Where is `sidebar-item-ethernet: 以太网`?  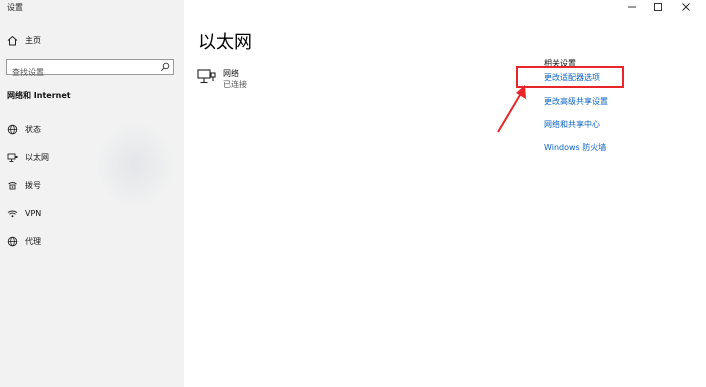
sidebar-item-ethernet: 以太网 is located at coordinates (92, 157).